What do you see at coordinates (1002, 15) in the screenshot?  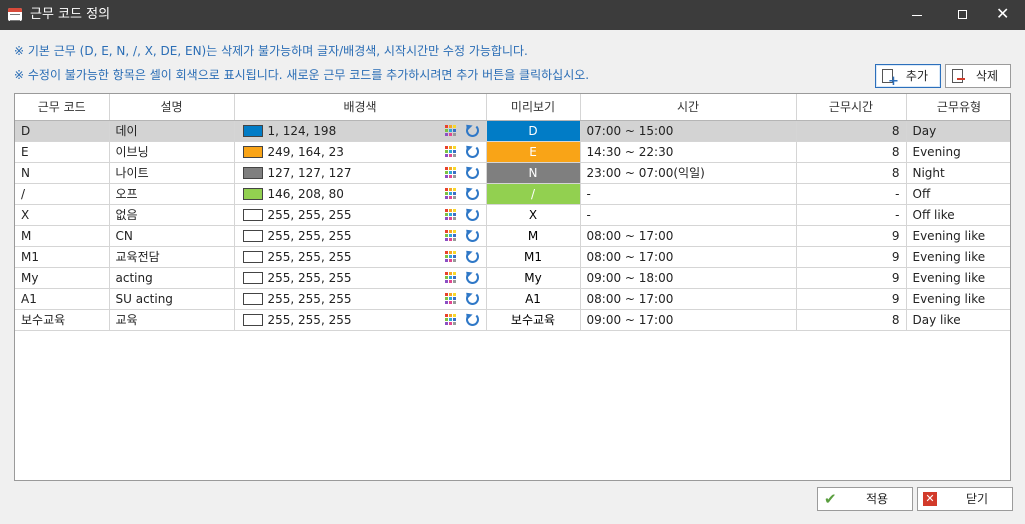 I see `close-window-button: ✕` at bounding box center [1002, 15].